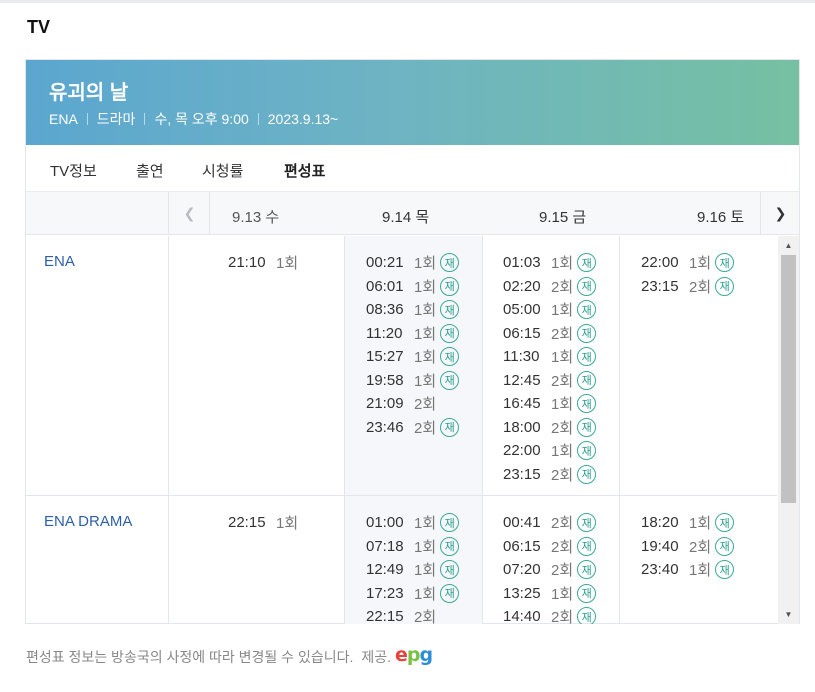 This screenshot has width=815, height=692. I want to click on tab-ratings: 시청률, so click(222, 170).